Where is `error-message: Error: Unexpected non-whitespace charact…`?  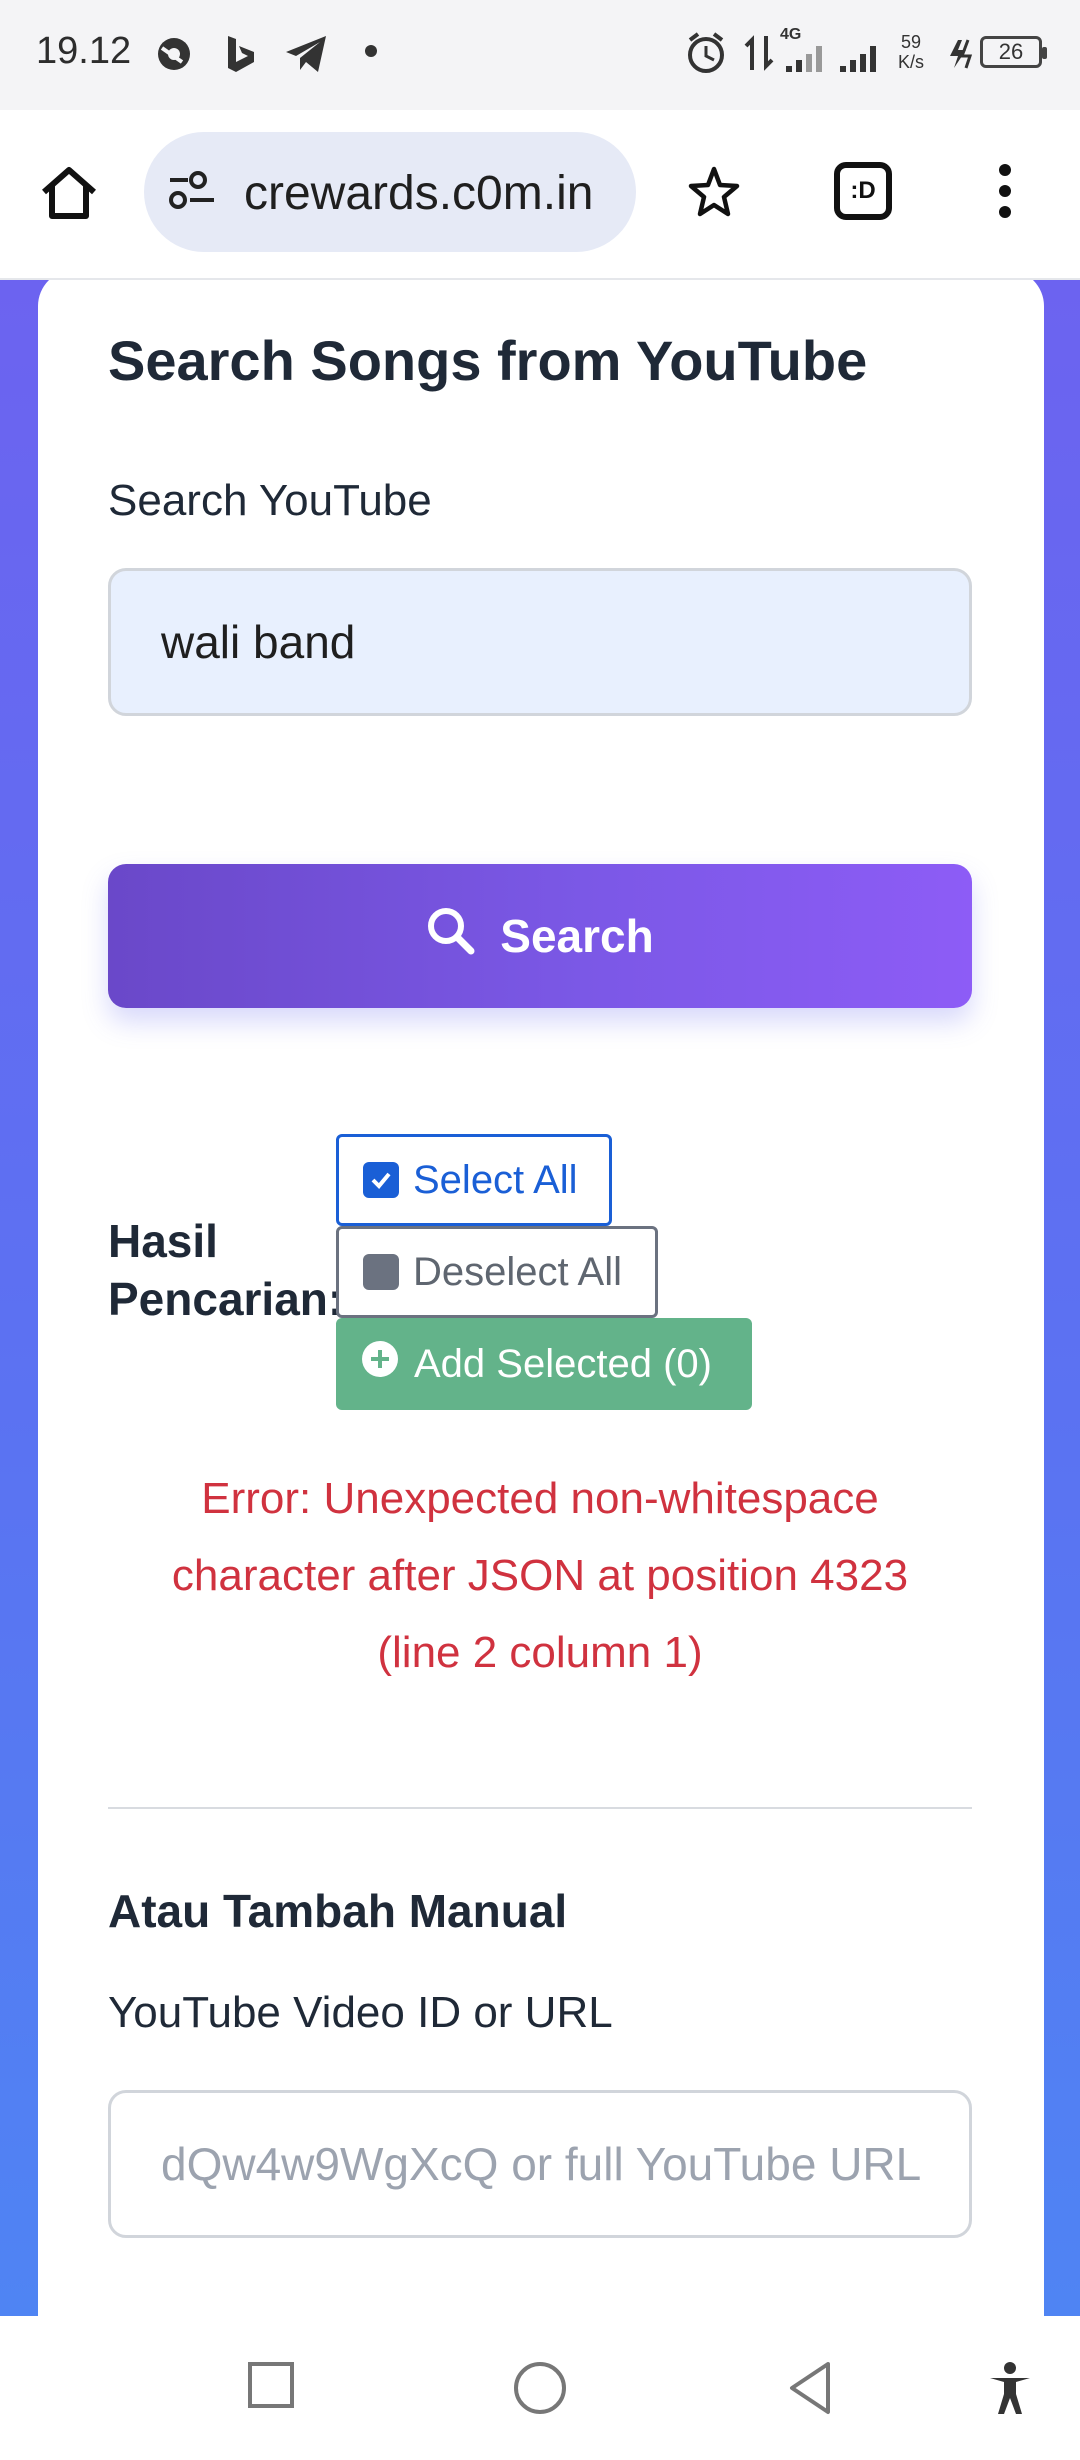 error-message: Error: Unexpected non-whitespace charact… is located at coordinates (540, 1575).